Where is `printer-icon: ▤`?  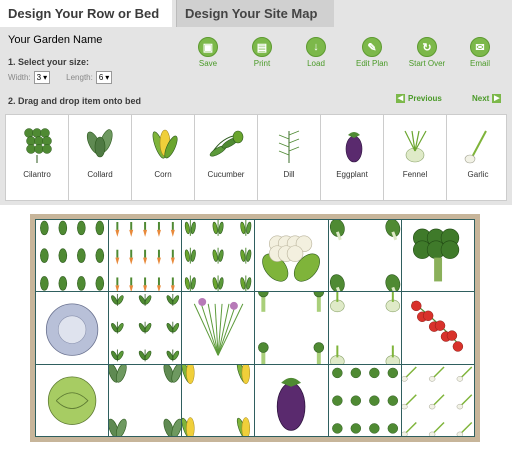 printer-icon: ▤ is located at coordinates (262, 47).